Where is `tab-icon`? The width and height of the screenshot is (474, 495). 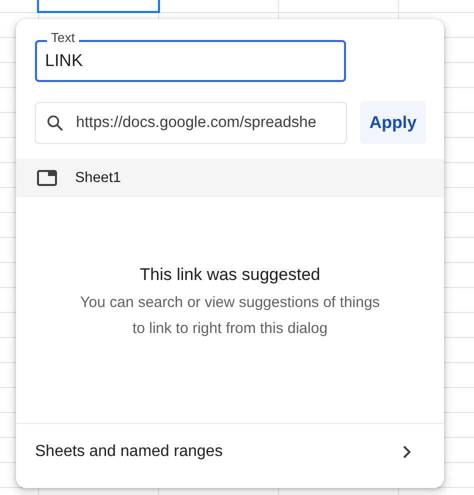 tab-icon is located at coordinates (47, 178).